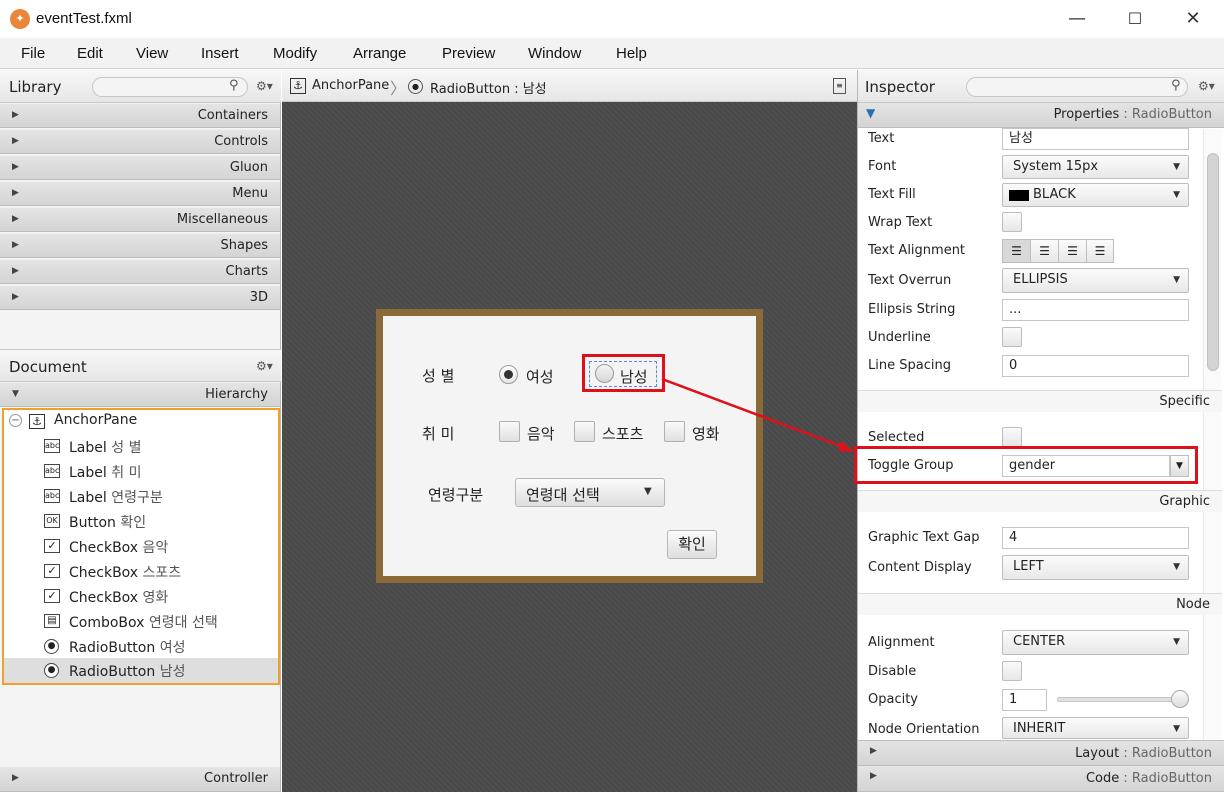 The height and width of the screenshot is (792, 1224). Describe the element at coordinates (1095, 642) in the screenshot. I see `prop-alignment-combo: CENTER ▼` at that location.